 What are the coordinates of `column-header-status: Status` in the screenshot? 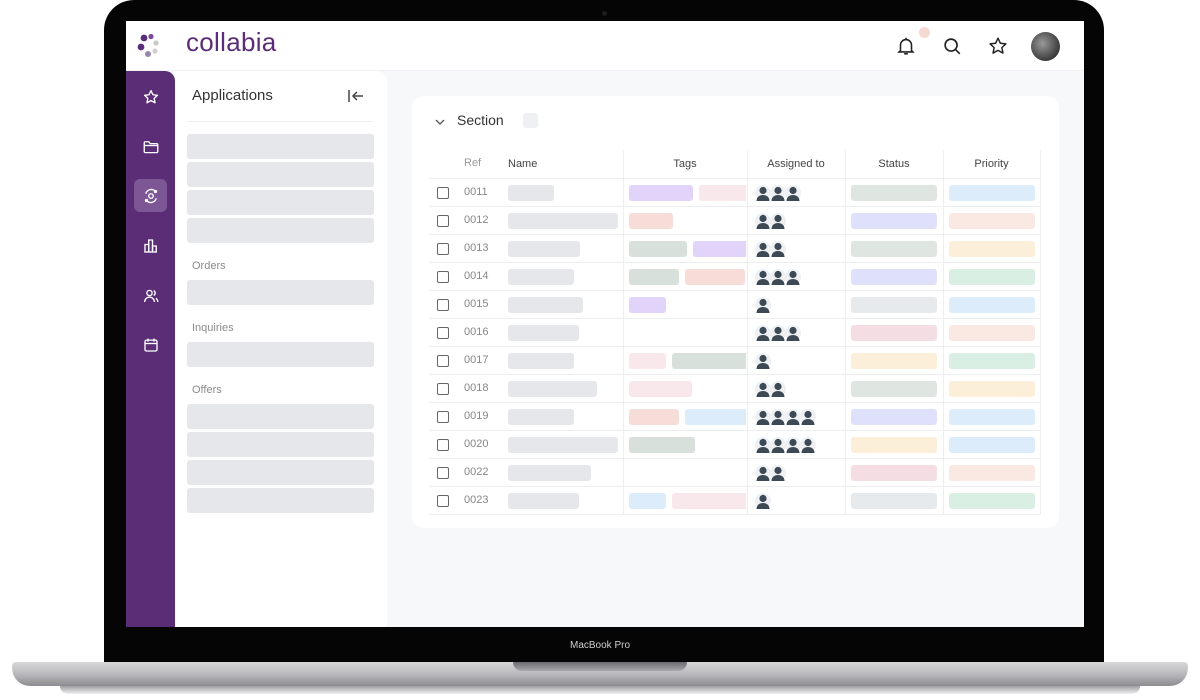 It's located at (894, 164).